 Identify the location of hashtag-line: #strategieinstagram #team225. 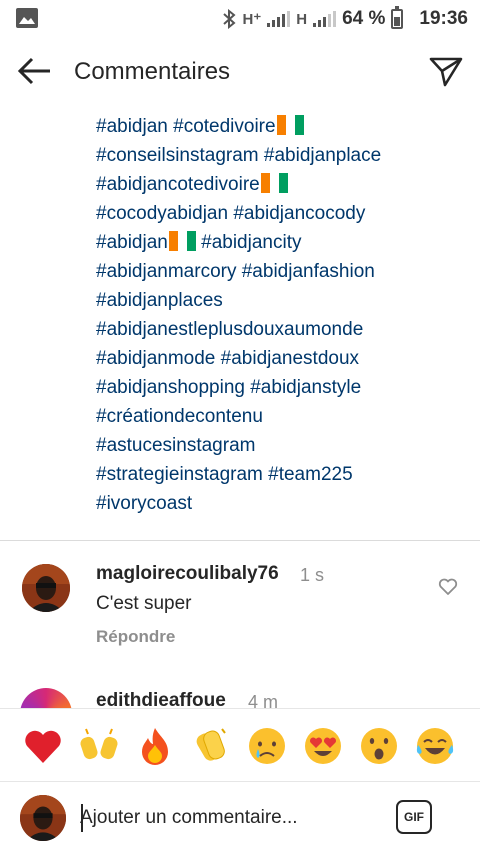
(281, 474).